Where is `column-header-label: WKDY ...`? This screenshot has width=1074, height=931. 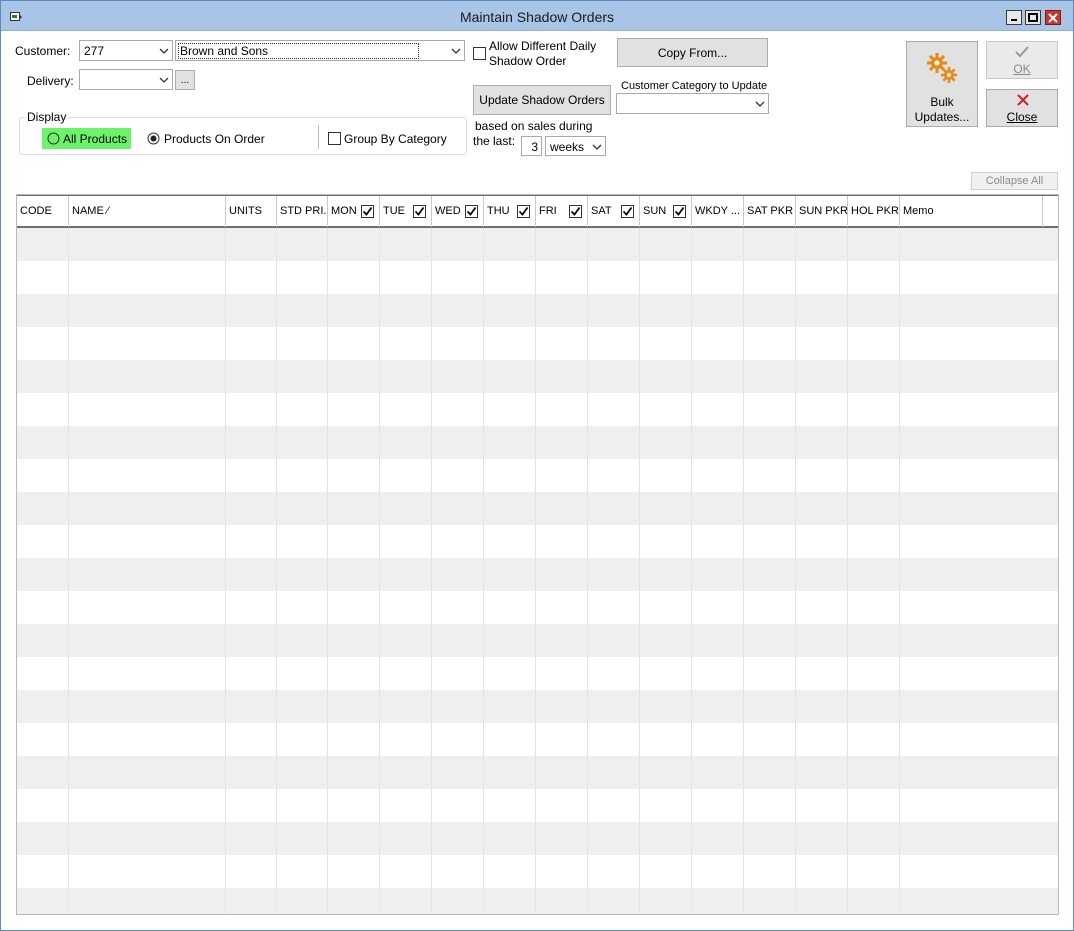 column-header-label: WKDY ... is located at coordinates (718, 211).